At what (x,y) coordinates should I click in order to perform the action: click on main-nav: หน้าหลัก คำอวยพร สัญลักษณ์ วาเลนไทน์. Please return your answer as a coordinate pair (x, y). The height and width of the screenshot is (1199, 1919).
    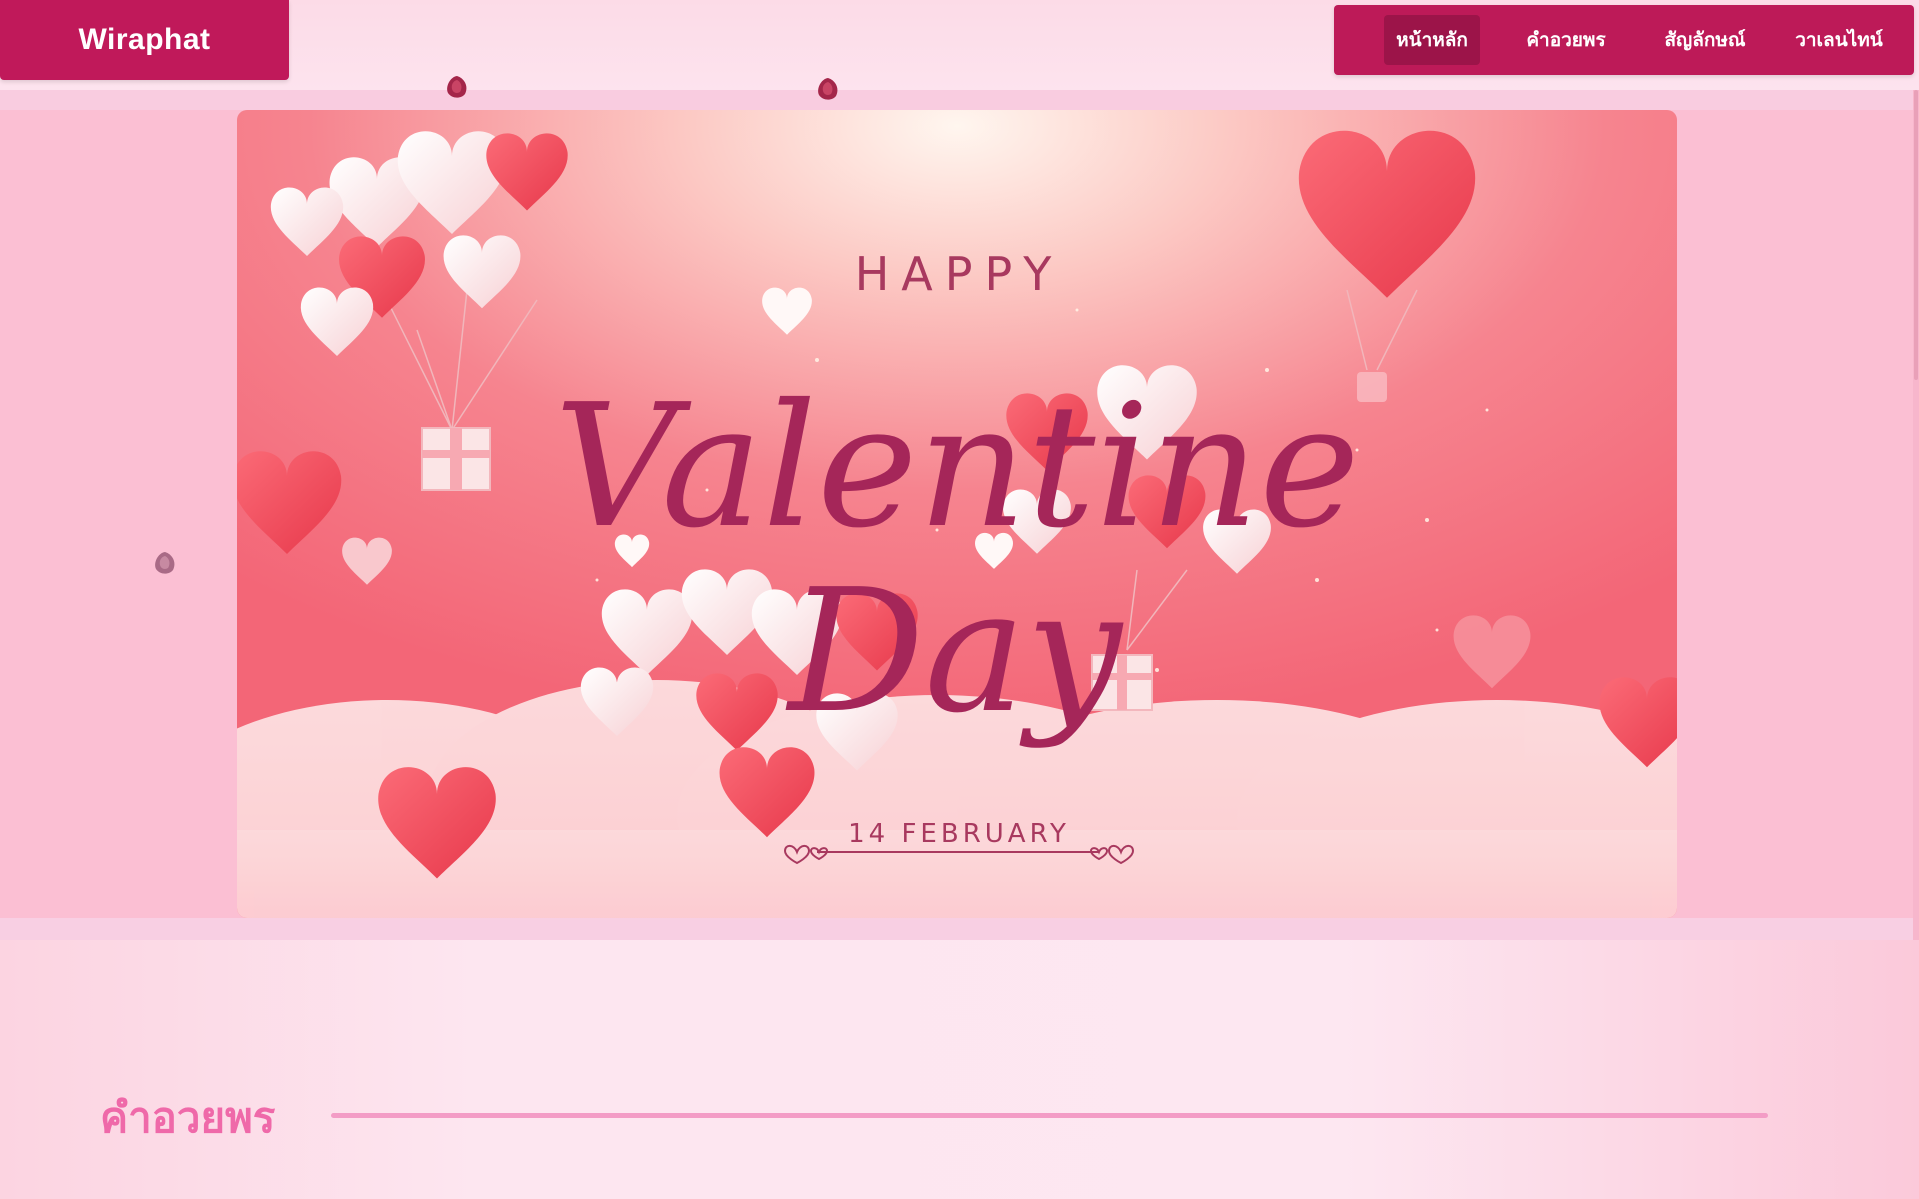
    Looking at the image, I should click on (1624, 40).